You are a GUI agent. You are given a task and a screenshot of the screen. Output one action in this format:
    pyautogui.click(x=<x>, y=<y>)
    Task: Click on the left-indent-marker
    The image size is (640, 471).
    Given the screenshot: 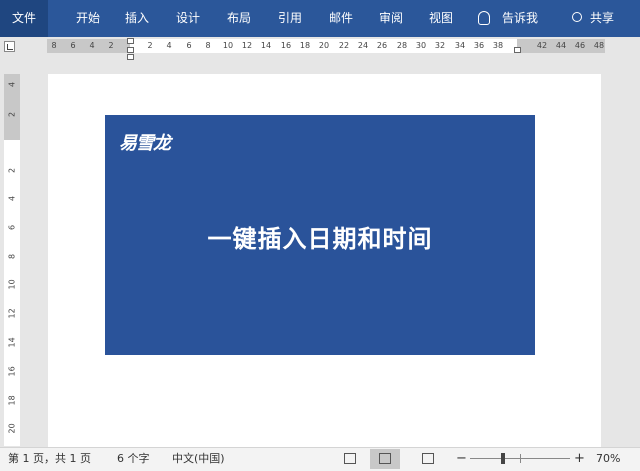 What is the action you would take?
    pyautogui.click(x=130, y=57)
    